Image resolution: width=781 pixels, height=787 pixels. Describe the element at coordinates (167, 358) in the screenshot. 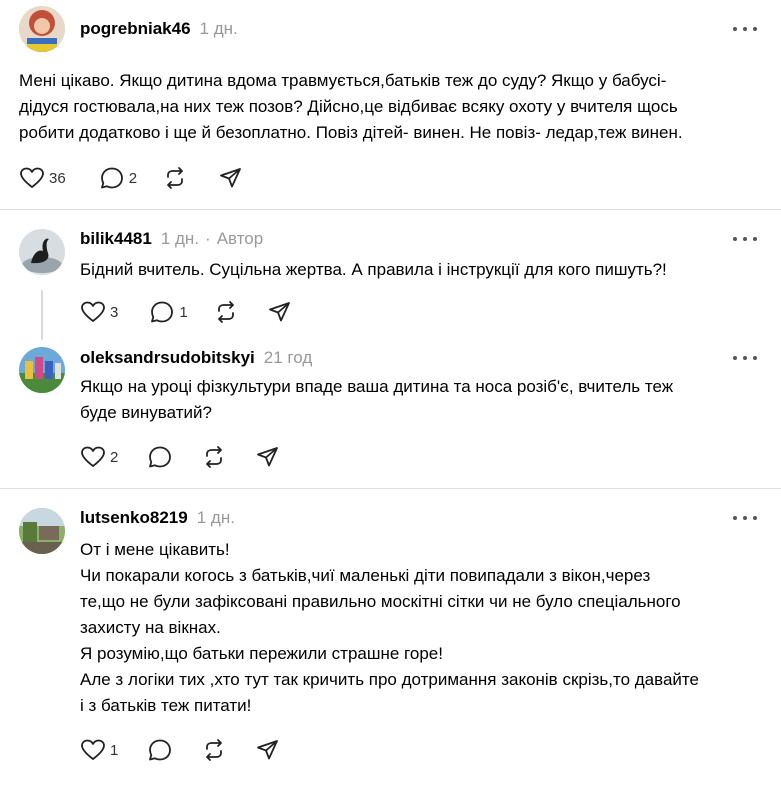

I see `username-link: oleksandrsudobitskyi` at that location.